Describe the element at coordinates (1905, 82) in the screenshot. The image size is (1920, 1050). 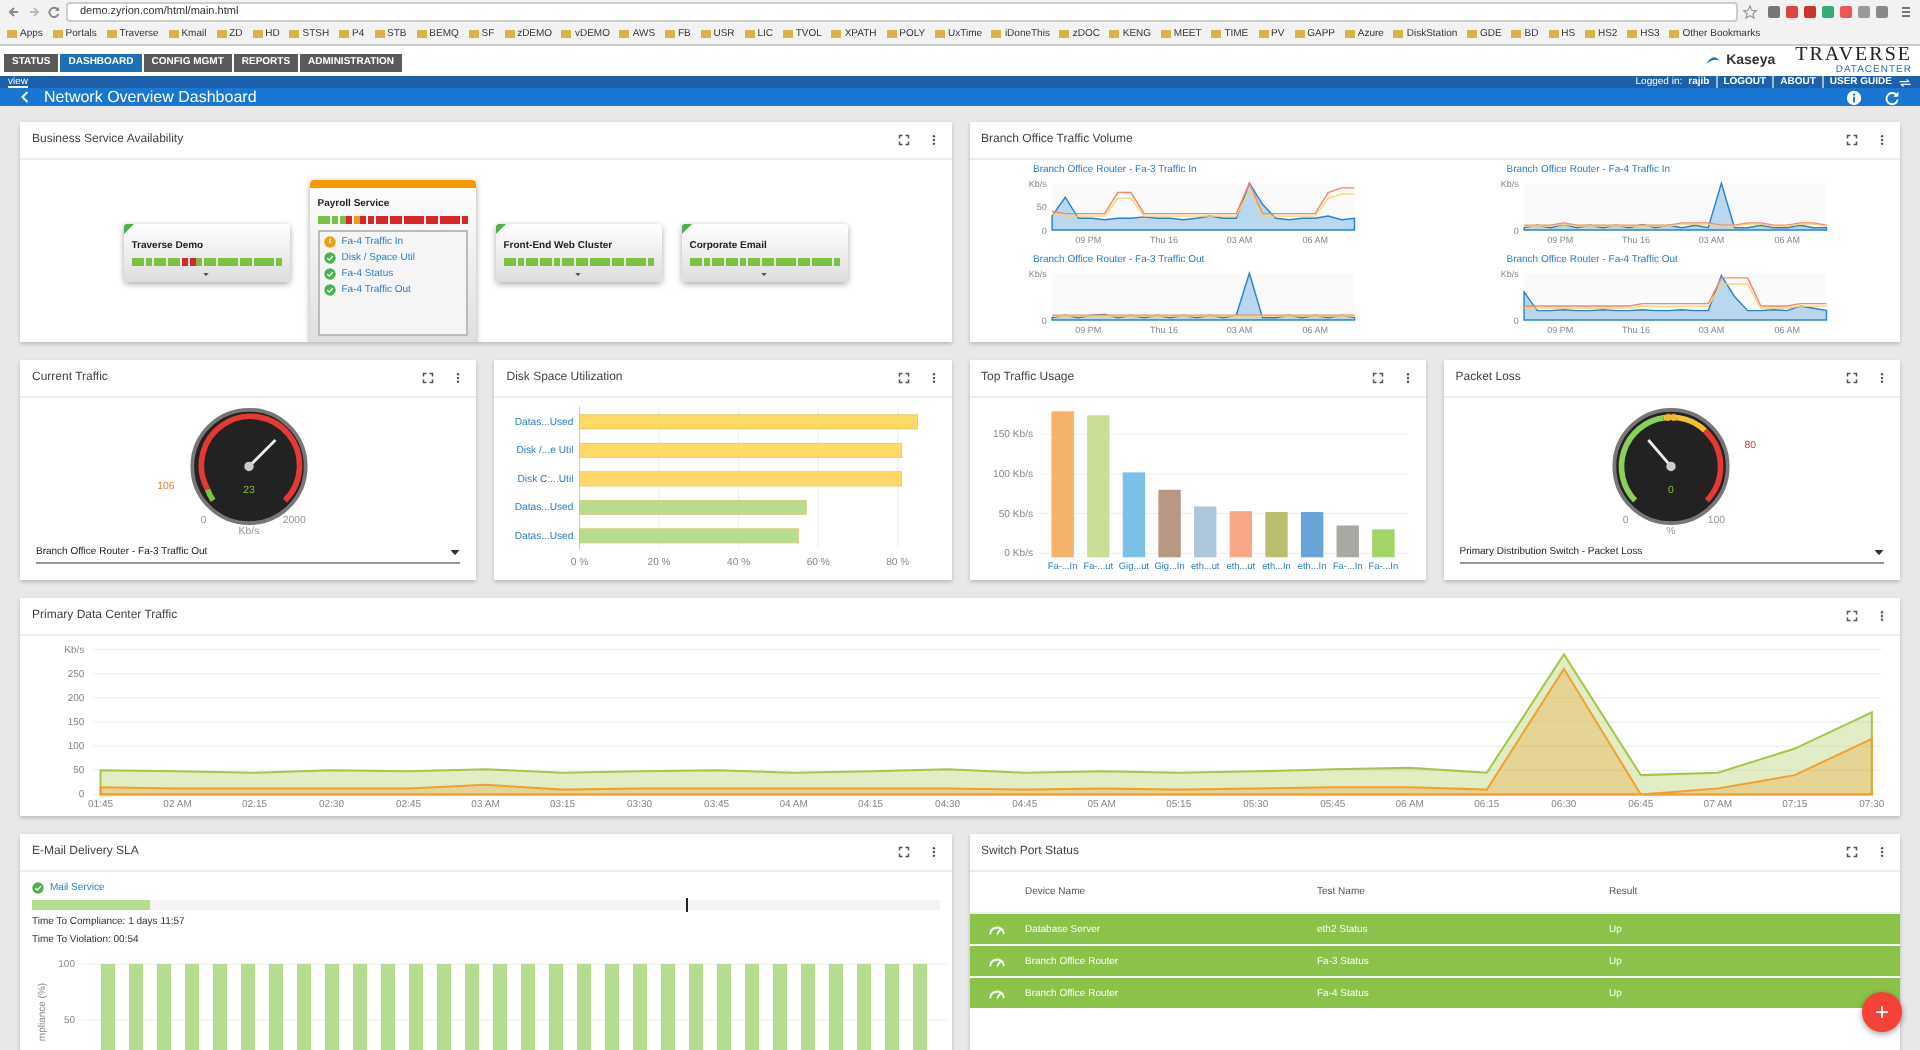
I see `swap-icon` at that location.